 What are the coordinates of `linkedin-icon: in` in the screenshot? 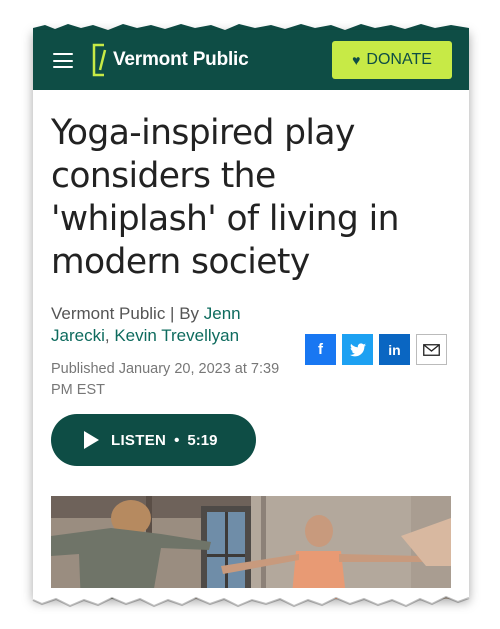 It's located at (394, 349).